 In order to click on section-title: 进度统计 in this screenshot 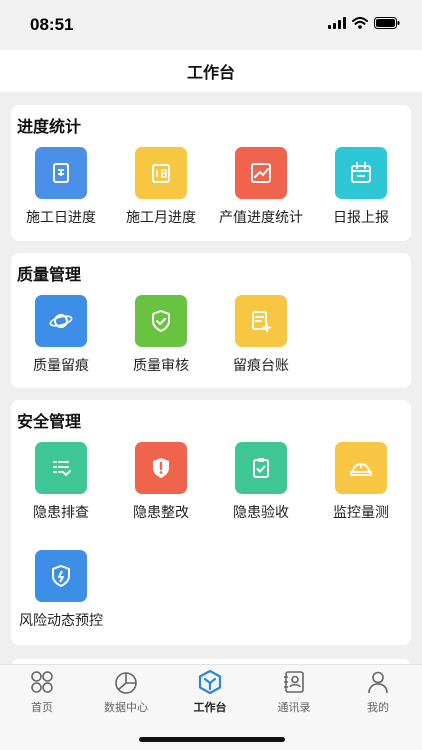, I will do `click(49, 126)`.